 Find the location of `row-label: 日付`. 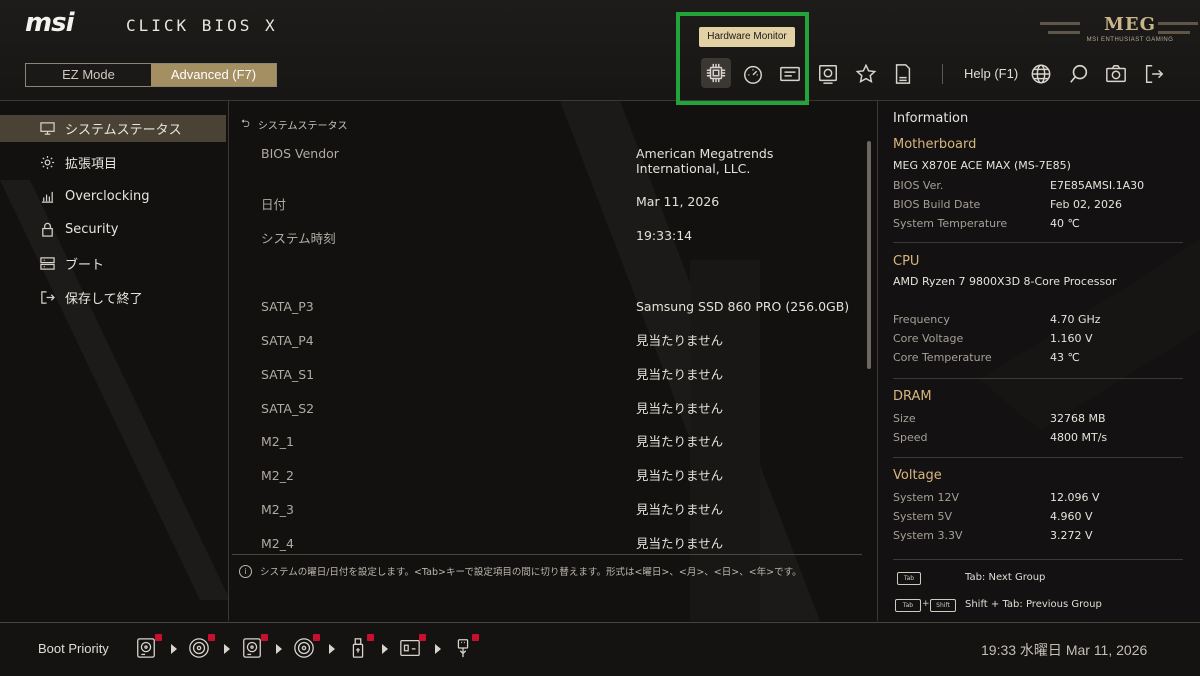

row-label: 日付 is located at coordinates (274, 204).